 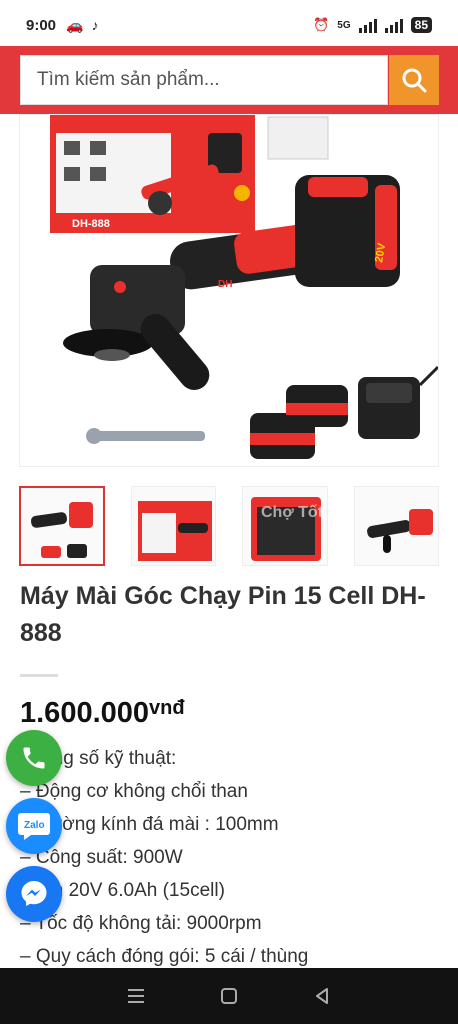 I want to click on zalo-icon: Zalo, so click(x=34, y=826).